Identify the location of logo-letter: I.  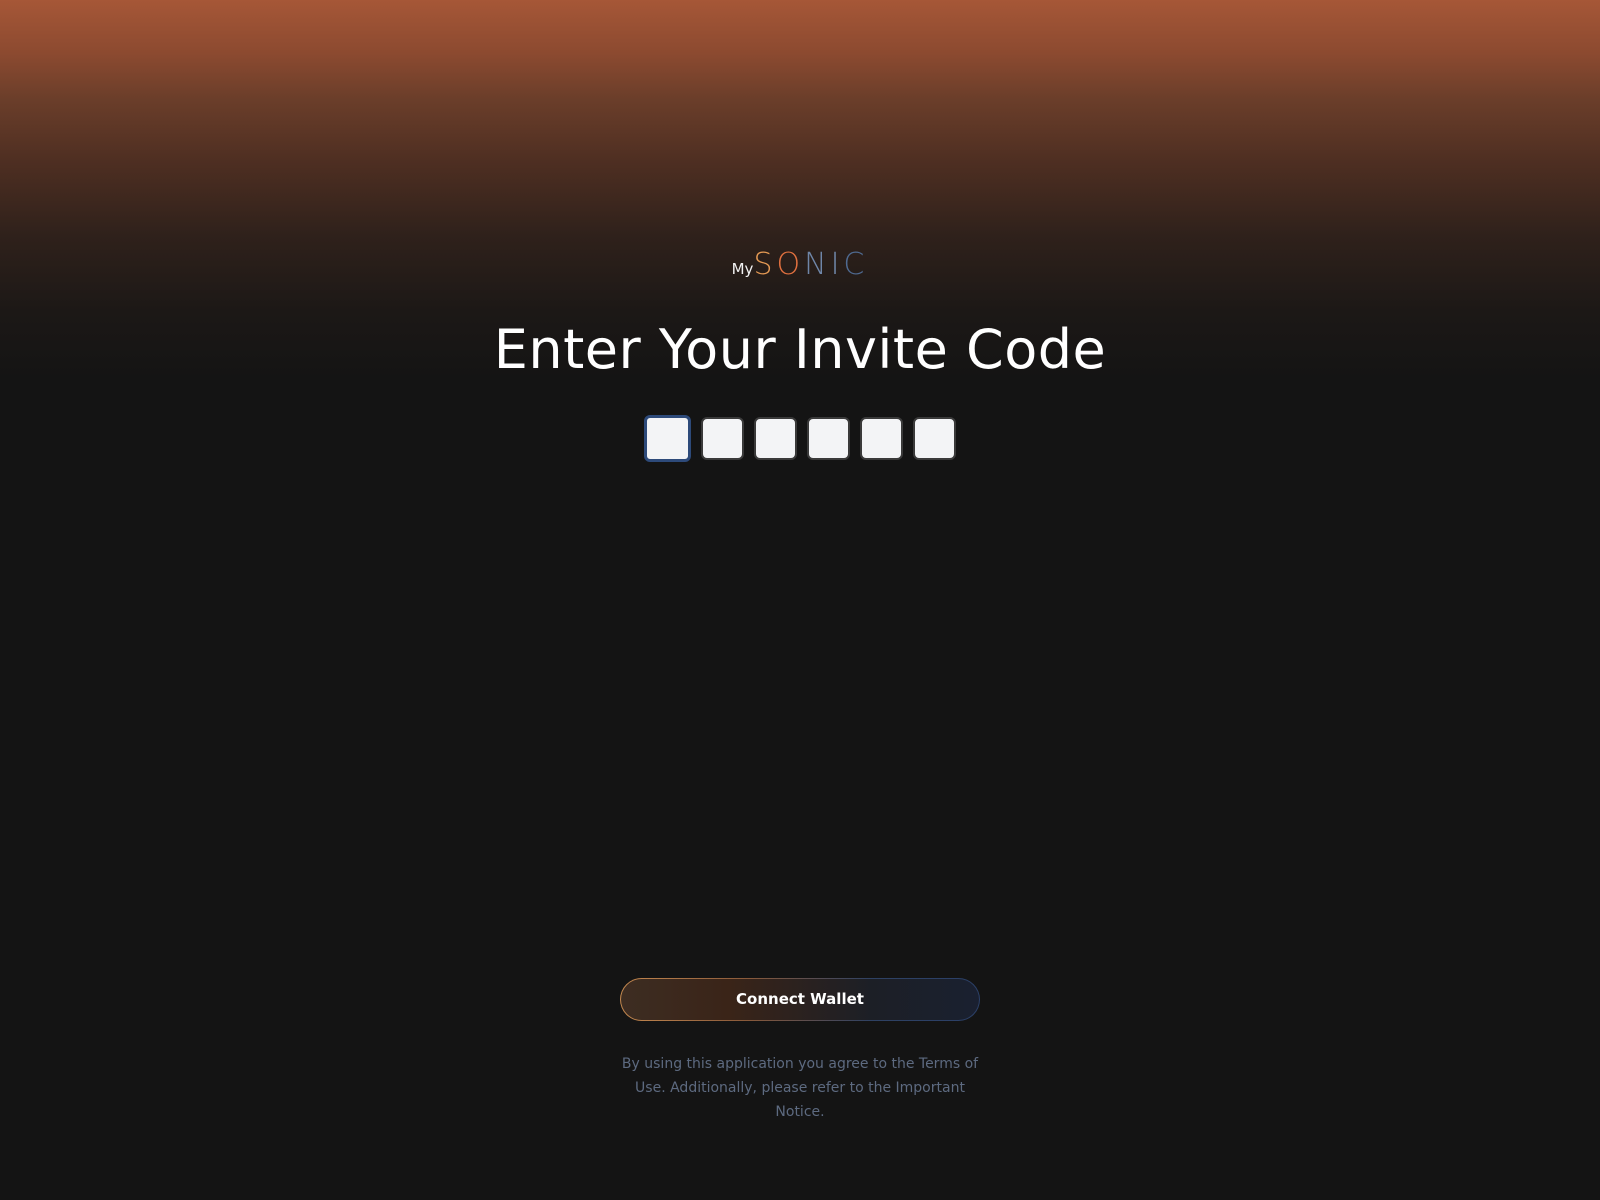
(837, 264).